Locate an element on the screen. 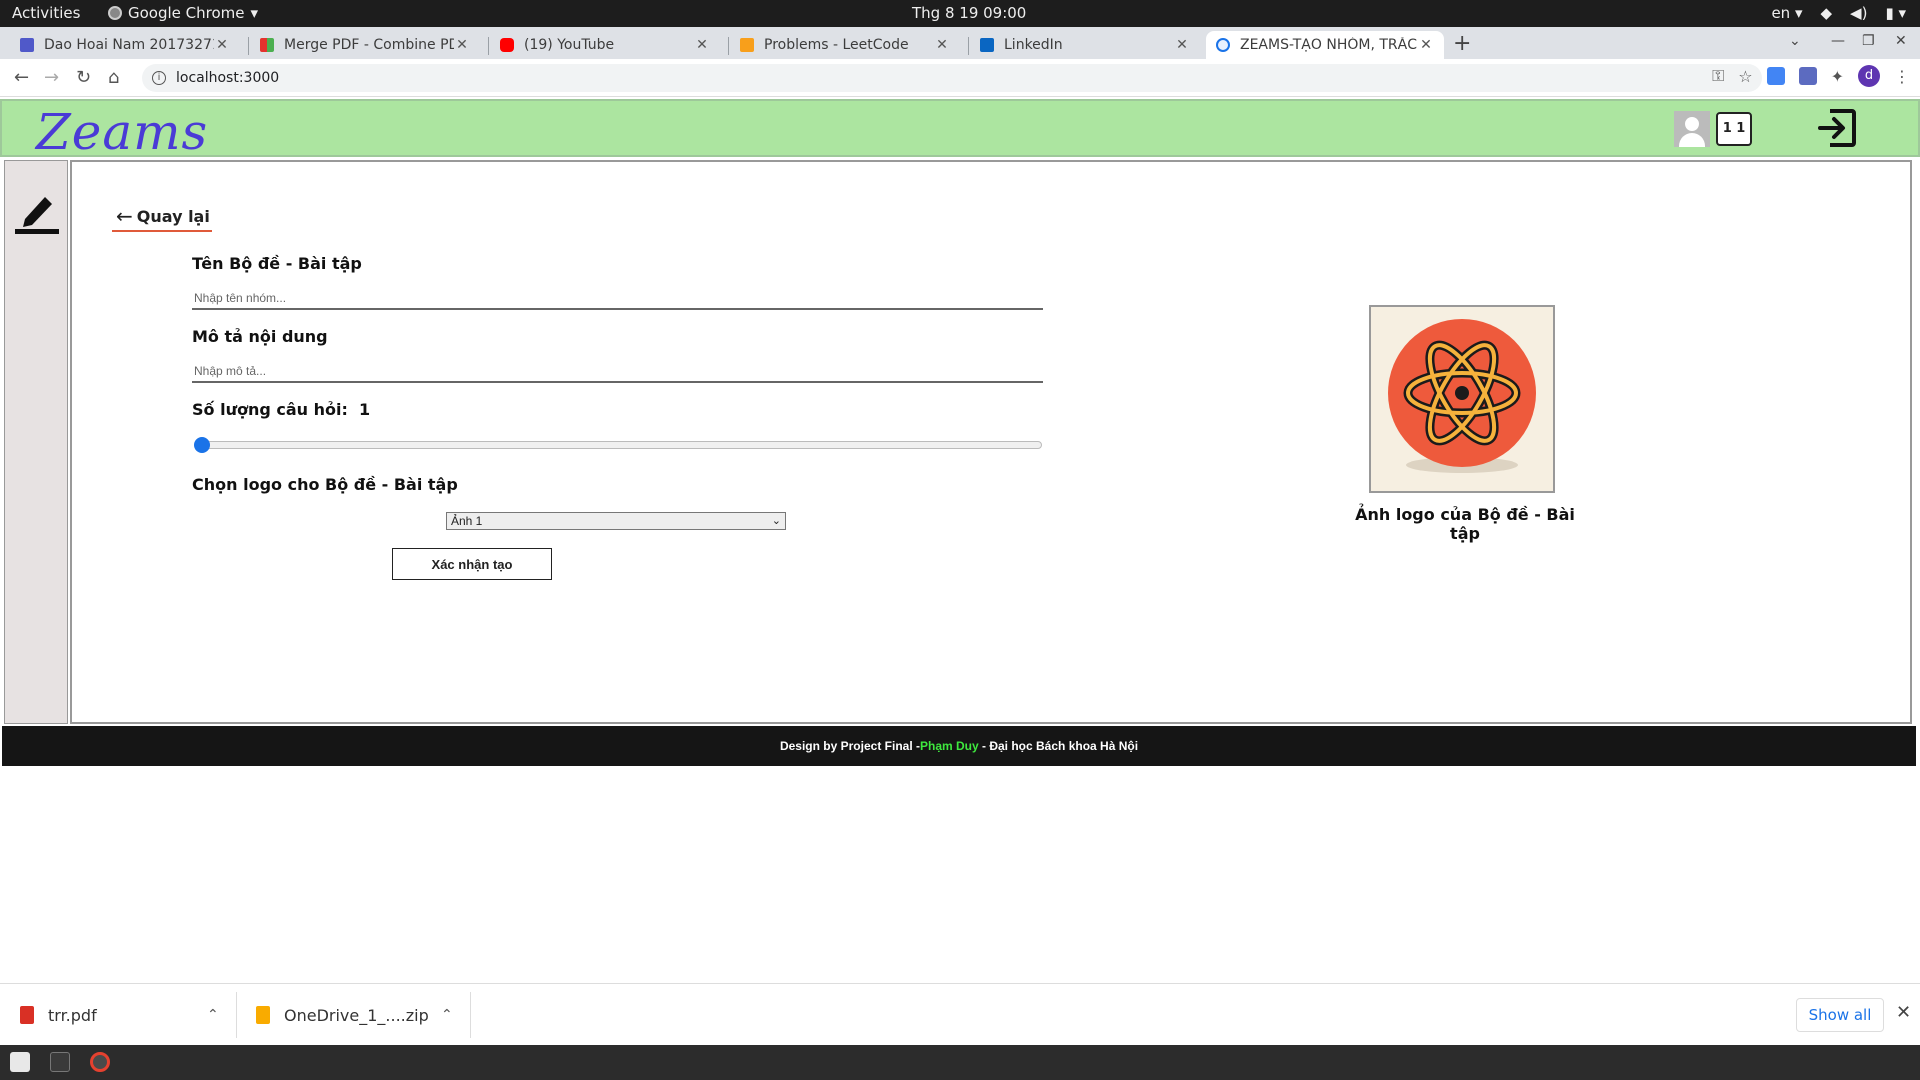  description-label: Mô tả nội dung is located at coordinates (260, 336).